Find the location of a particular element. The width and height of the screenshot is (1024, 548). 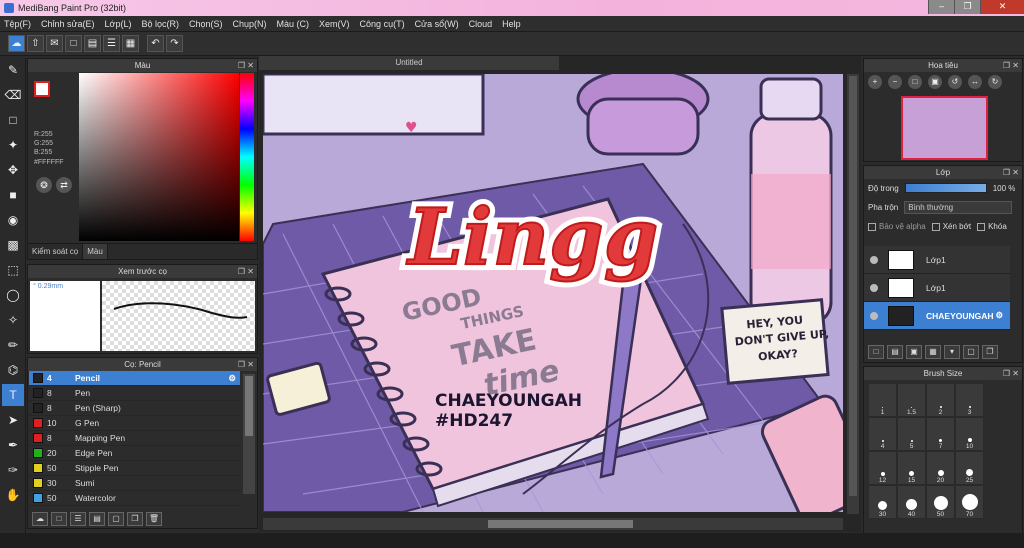

trash-icon: 🗑 is located at coordinates (154, 519).